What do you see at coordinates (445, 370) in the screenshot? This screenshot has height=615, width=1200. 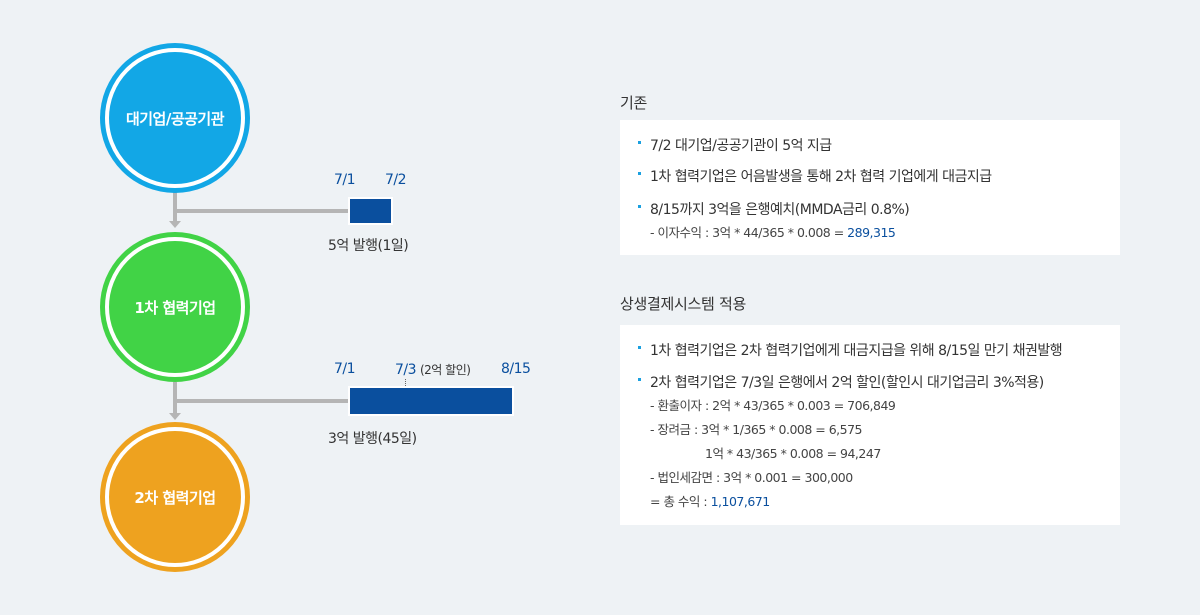 I see `flow2-date-mid-note: (2억 할인)` at bounding box center [445, 370].